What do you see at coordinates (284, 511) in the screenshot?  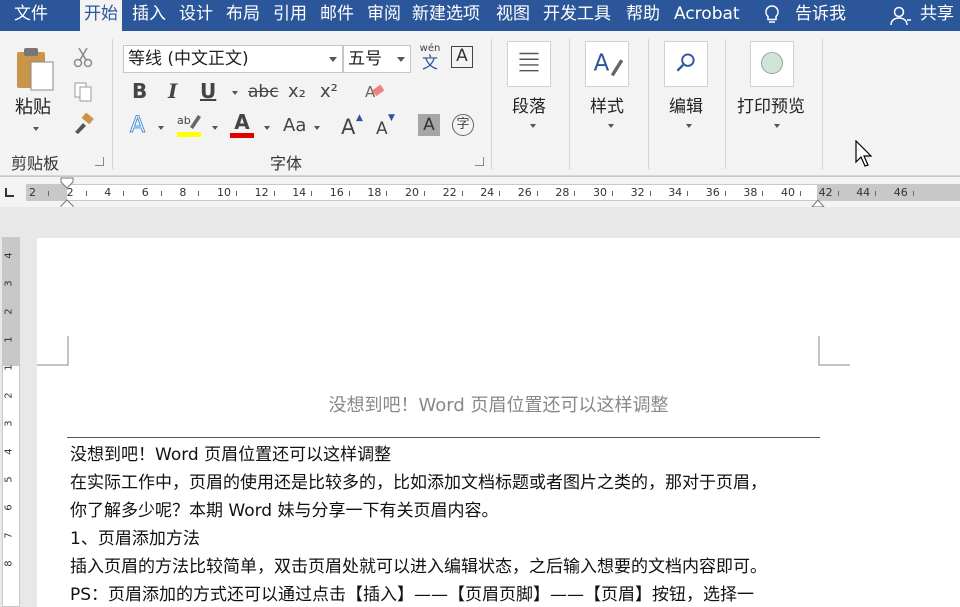 I see `body-line: 你了解多少呢？本期 Word 妹与分享一下有关页眉内容。` at bounding box center [284, 511].